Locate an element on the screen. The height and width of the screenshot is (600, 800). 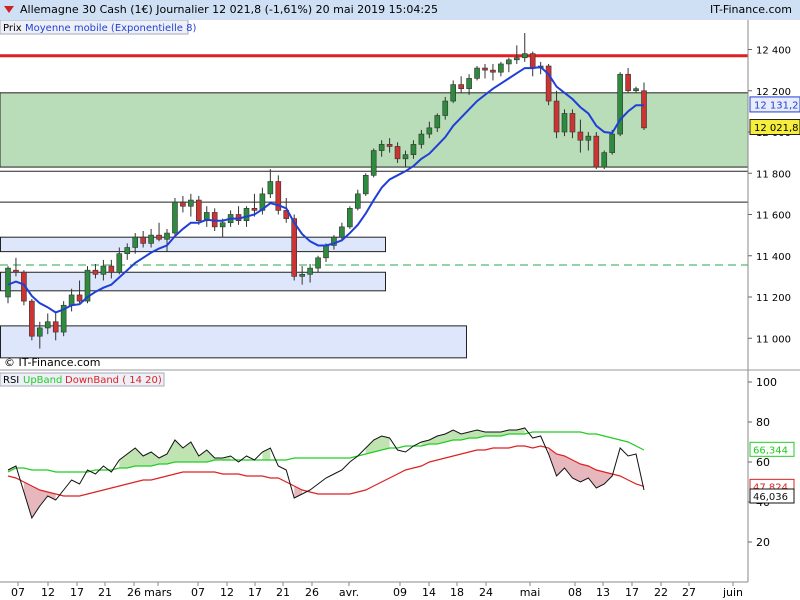
x-tick-label: avr. is located at coordinates (349, 592).